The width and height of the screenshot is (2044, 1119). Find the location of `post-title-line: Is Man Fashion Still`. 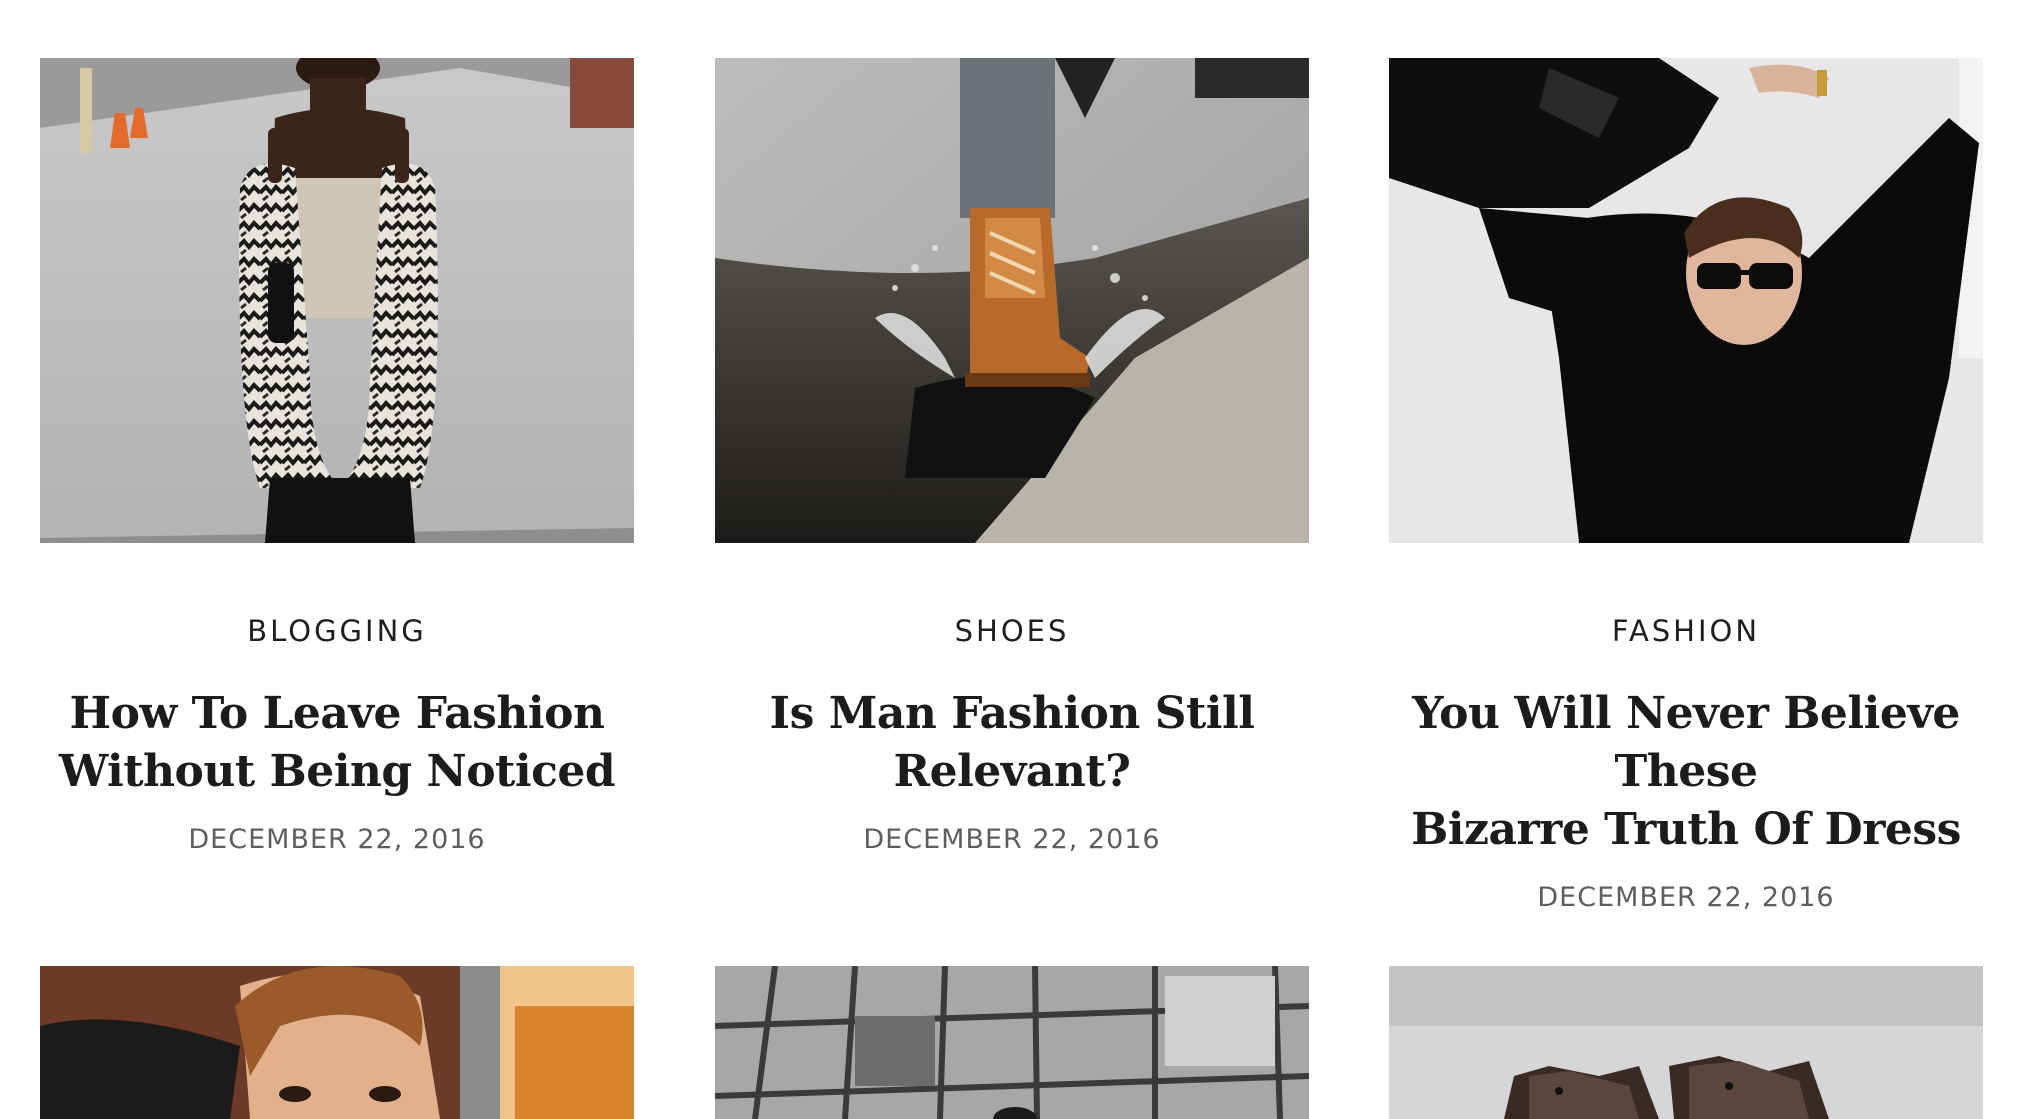

post-title-line: Is Man Fashion Still is located at coordinates (1012, 713).